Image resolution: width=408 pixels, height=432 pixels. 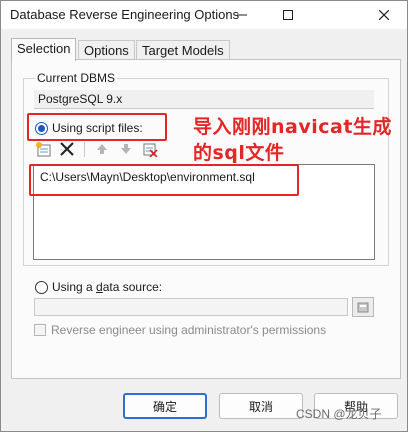 I want to click on maximize-icon, so click(x=288, y=15).